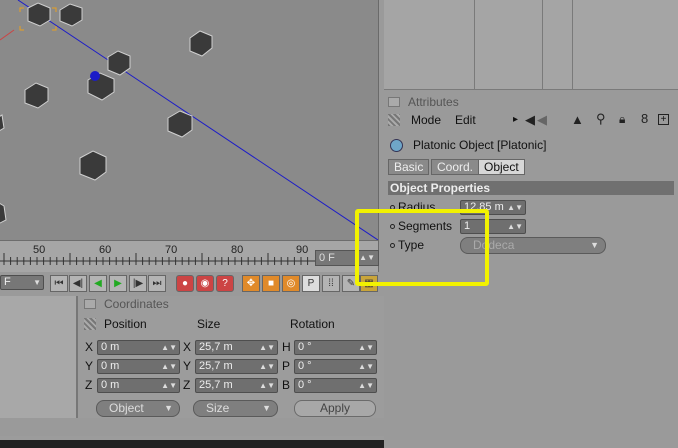 This screenshot has width=678, height=448. What do you see at coordinates (335, 385) in the screenshot?
I see `rot-b-field: 0 ° ▲▼` at bounding box center [335, 385].